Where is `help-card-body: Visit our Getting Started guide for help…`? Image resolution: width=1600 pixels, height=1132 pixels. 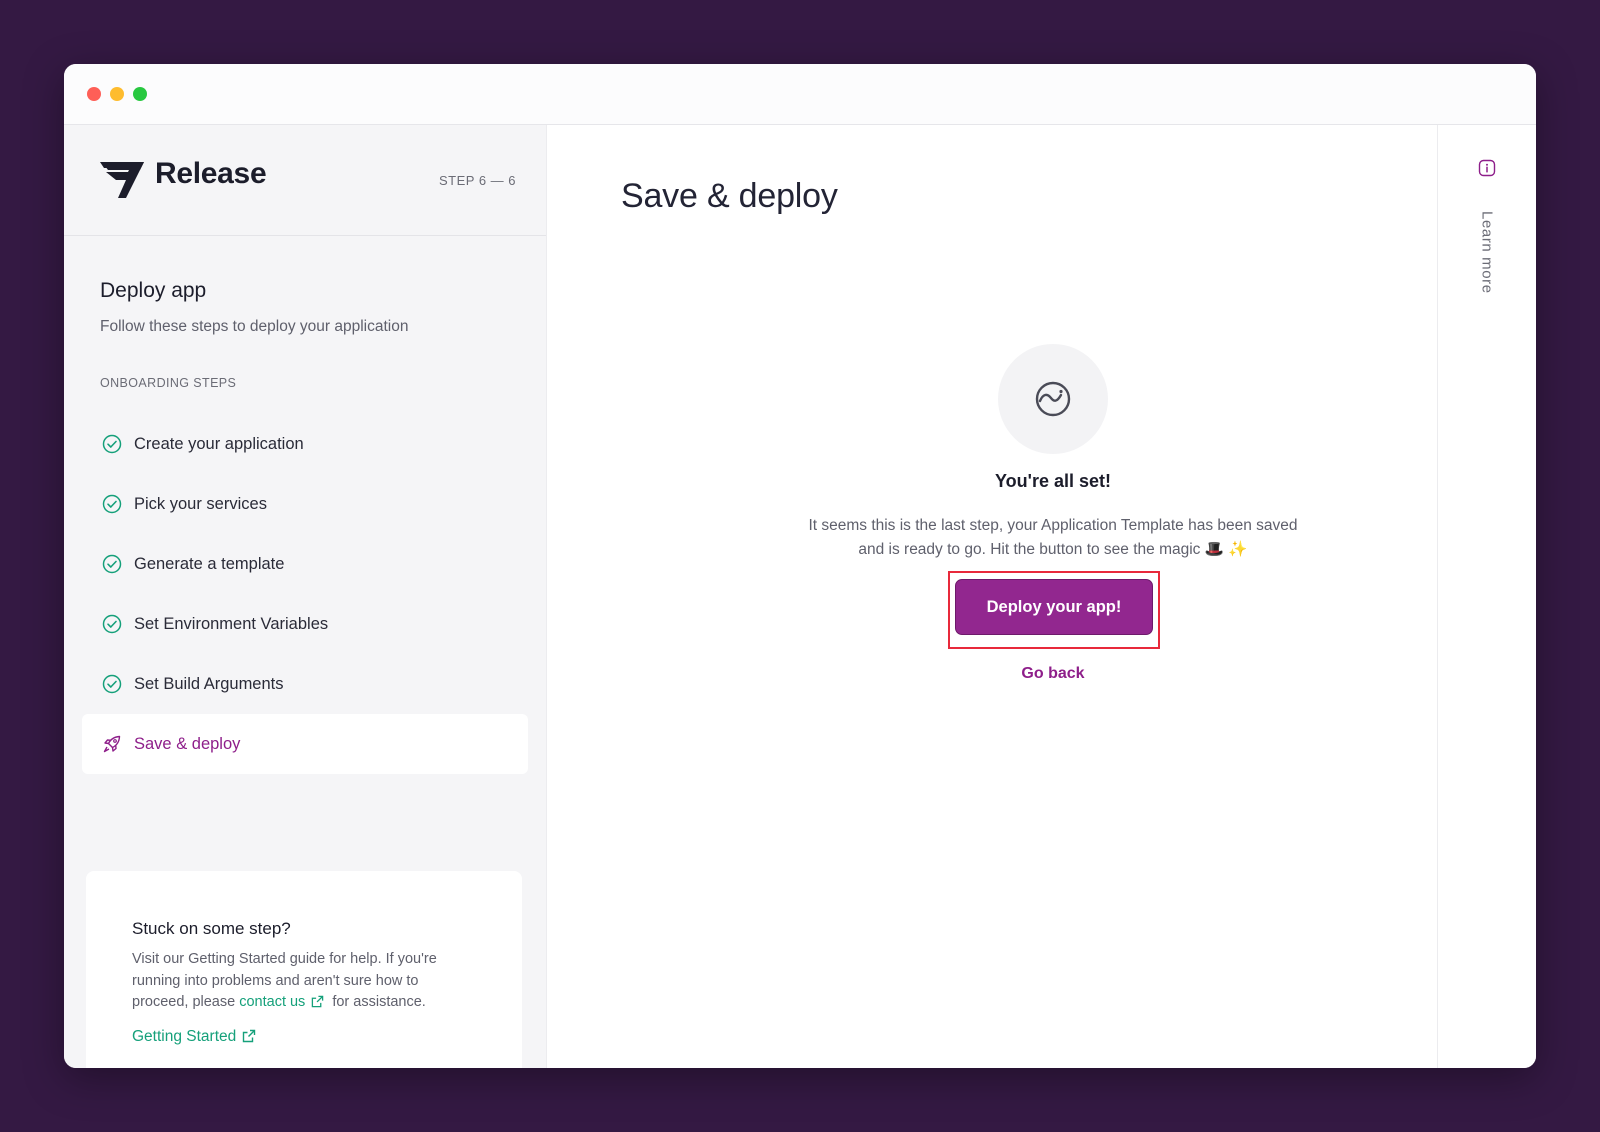 help-card-body: Visit our Getting Started guide for help… is located at coordinates (297, 981).